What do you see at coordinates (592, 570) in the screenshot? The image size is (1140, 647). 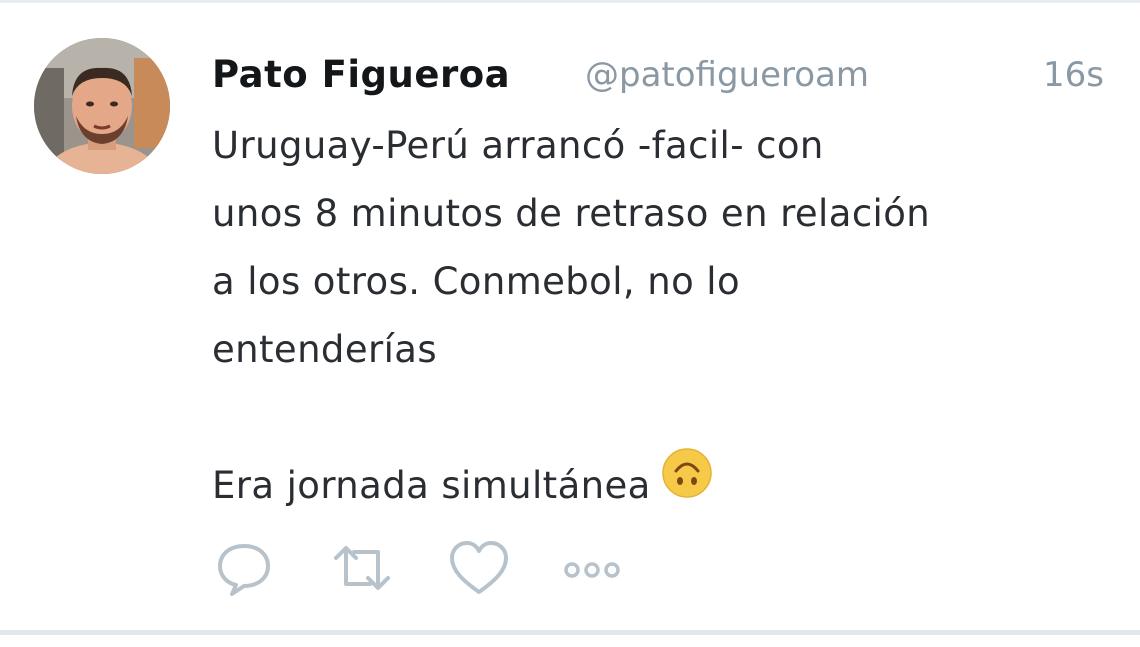 I see `more-icon` at bounding box center [592, 570].